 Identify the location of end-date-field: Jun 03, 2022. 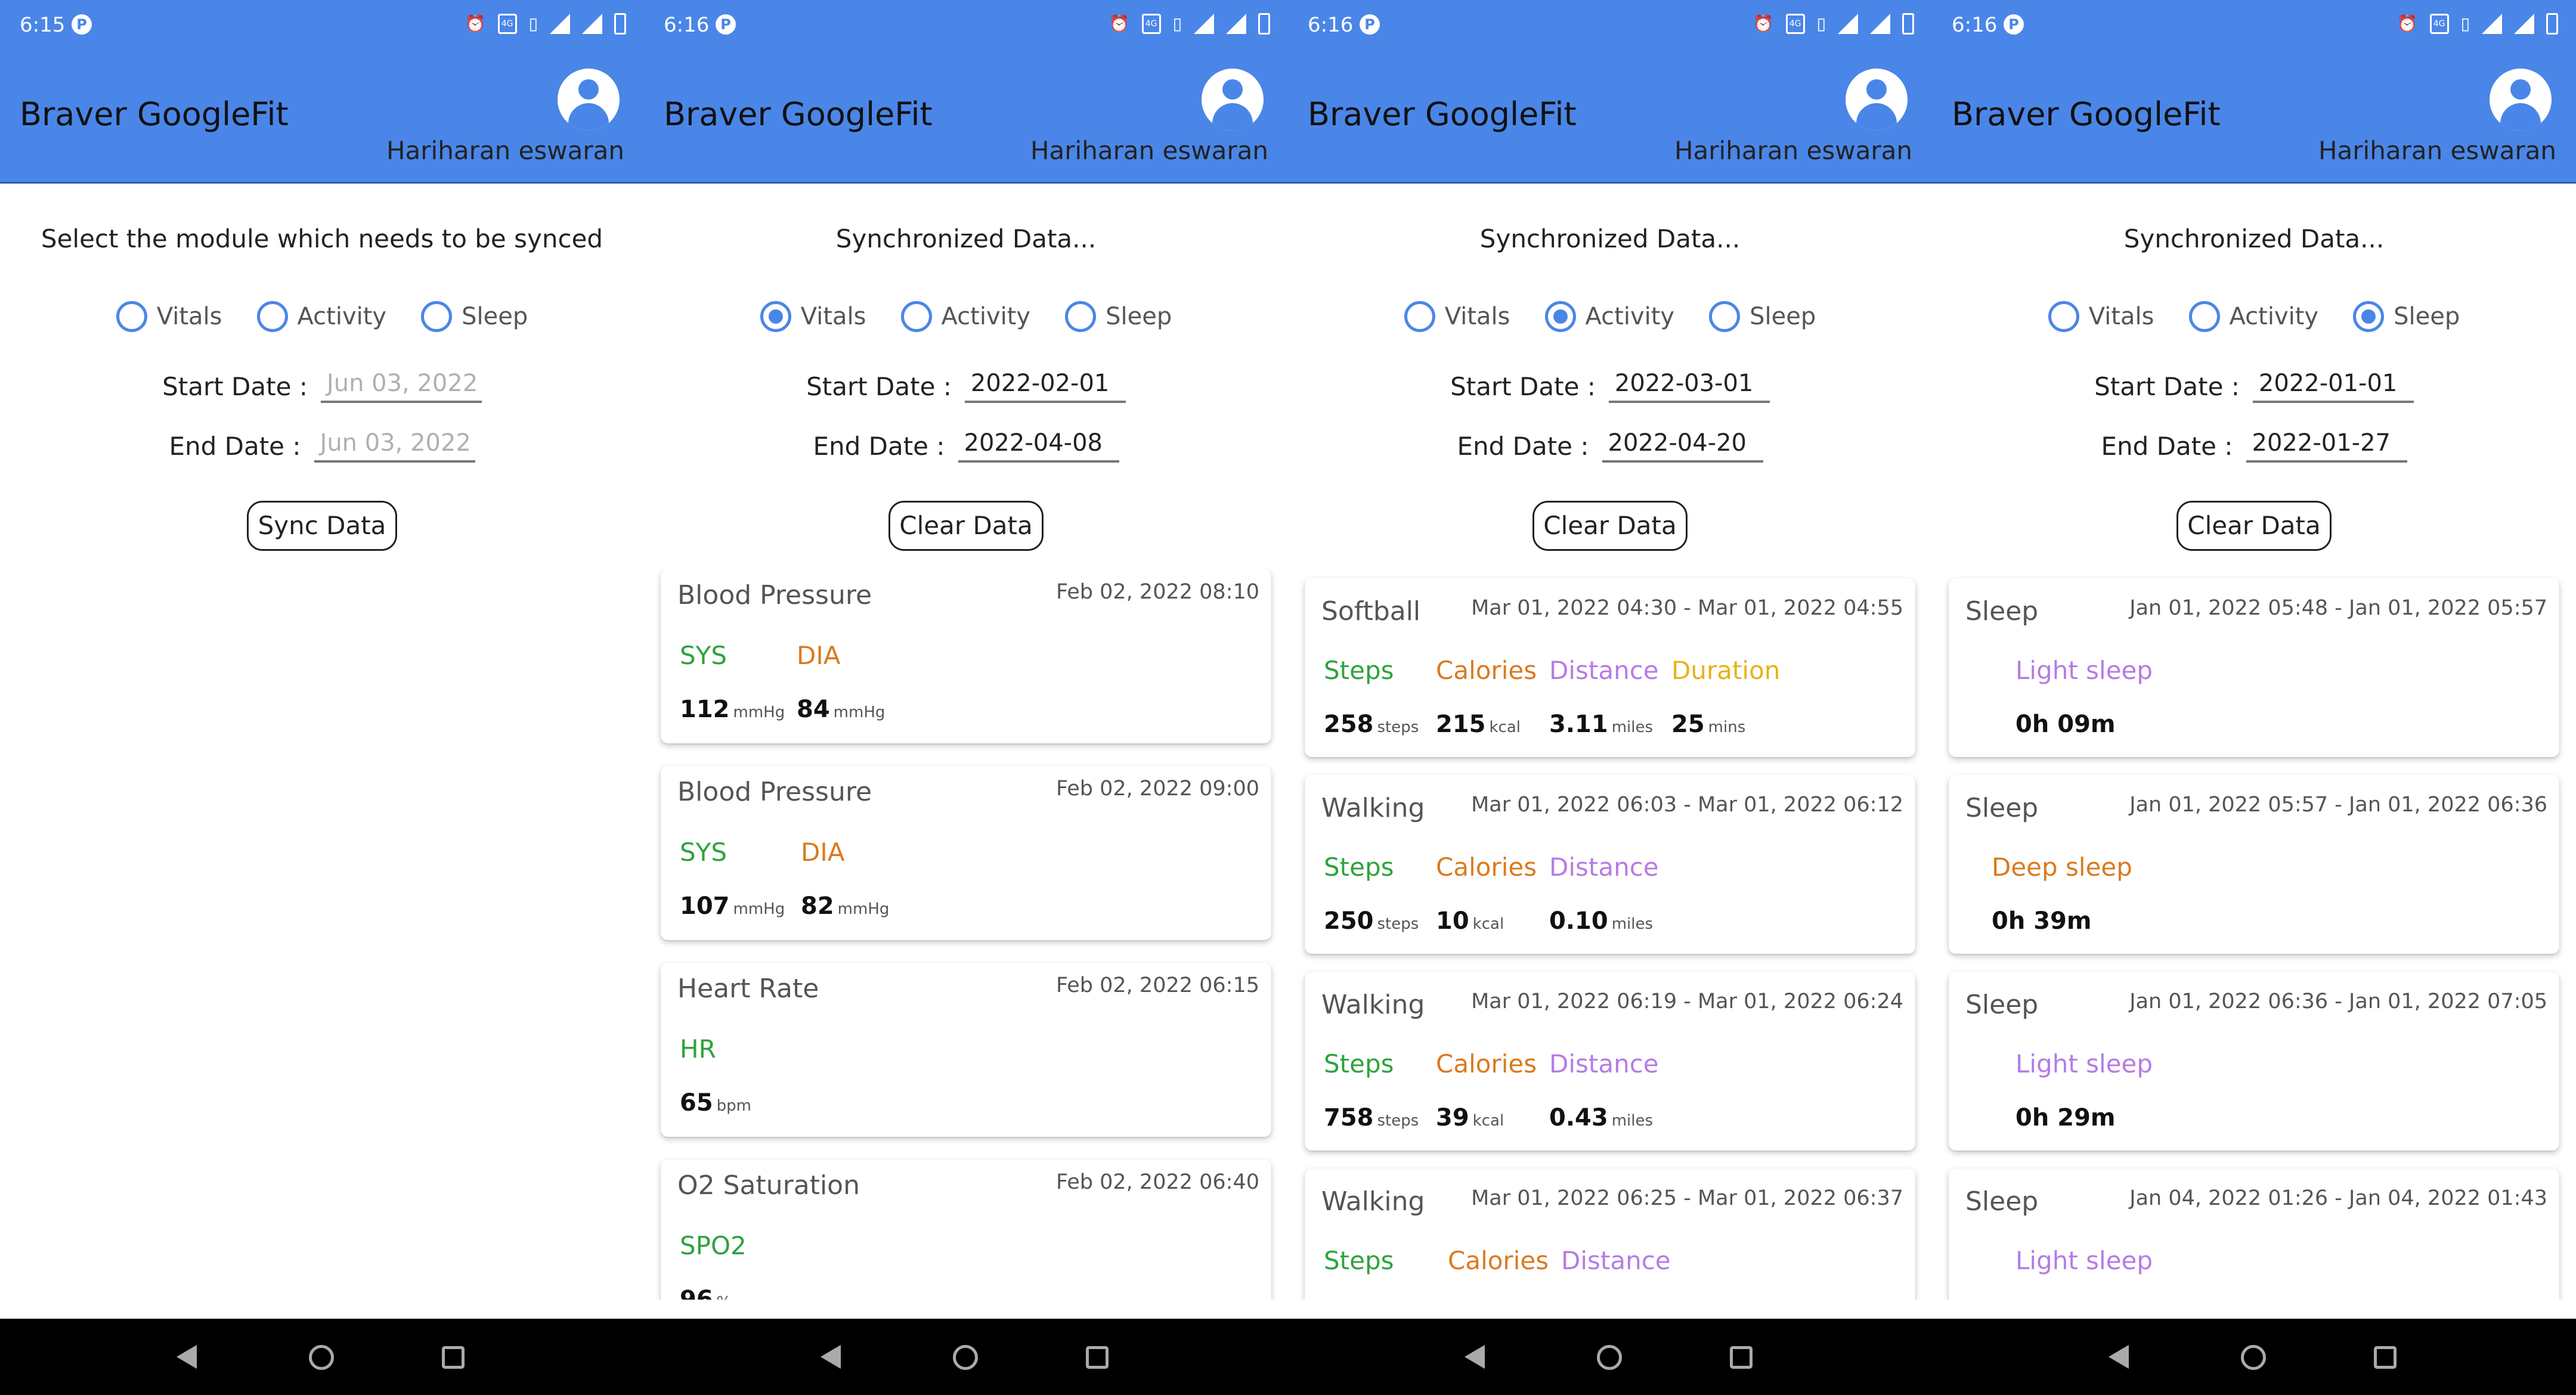
(394, 446).